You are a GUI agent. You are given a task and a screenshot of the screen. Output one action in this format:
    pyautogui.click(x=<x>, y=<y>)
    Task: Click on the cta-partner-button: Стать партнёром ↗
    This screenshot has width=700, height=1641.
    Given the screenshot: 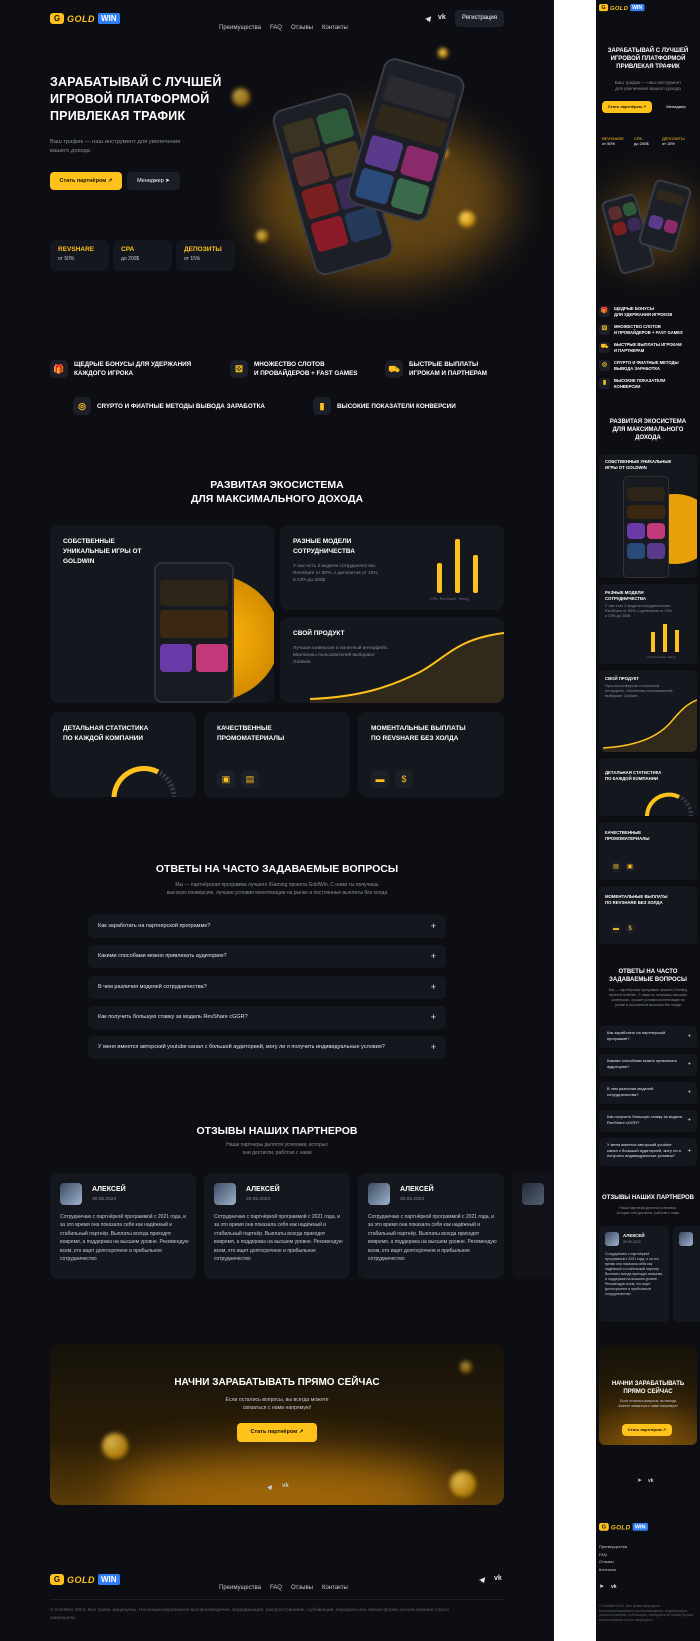 What is the action you would take?
    pyautogui.click(x=277, y=1432)
    